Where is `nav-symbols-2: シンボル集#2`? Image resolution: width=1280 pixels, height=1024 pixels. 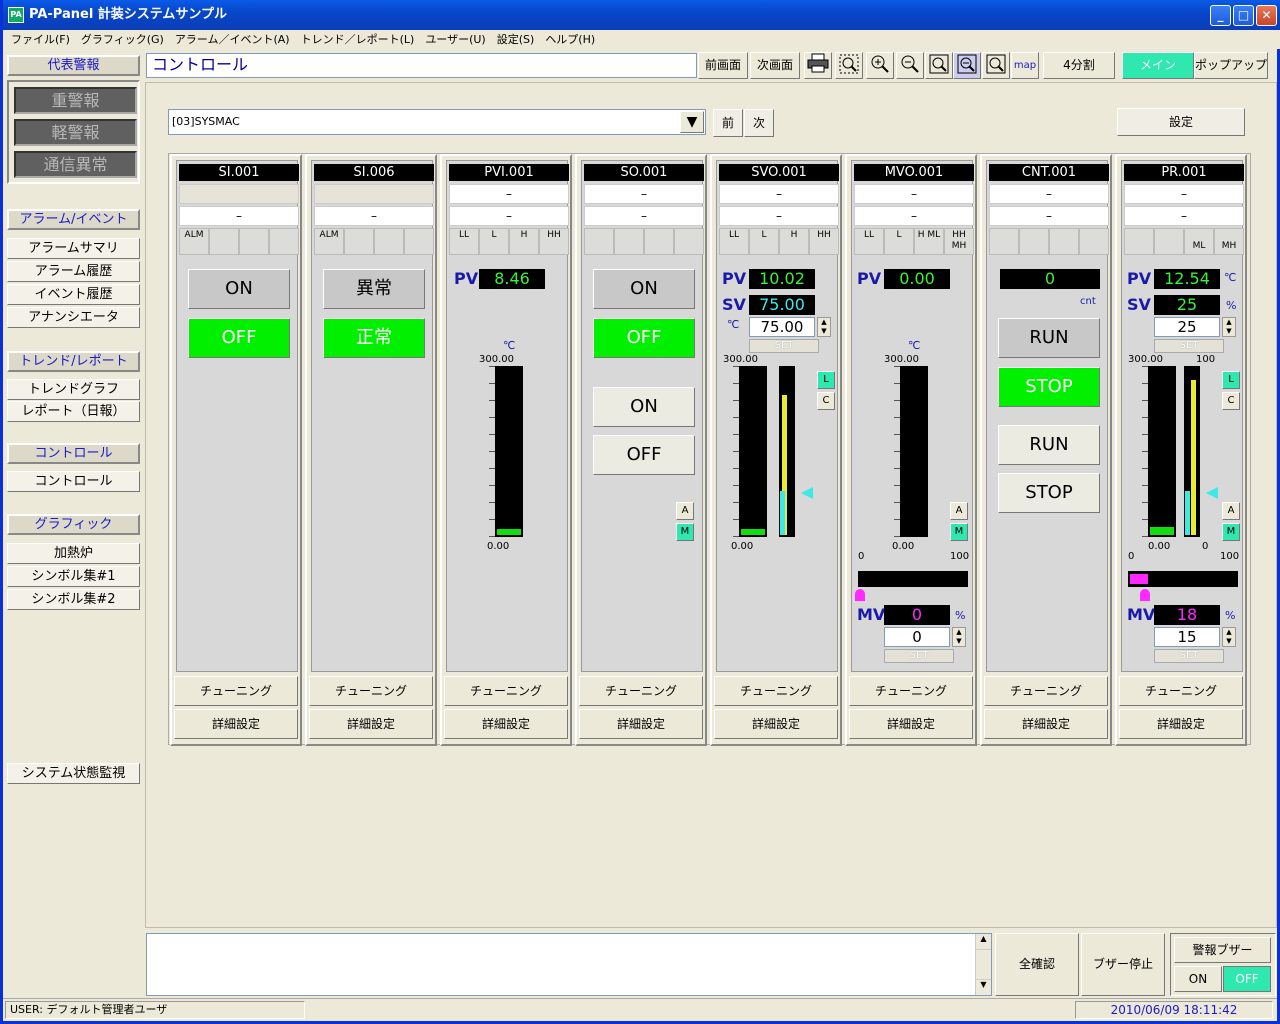 nav-symbols-2: シンボル集#2 is located at coordinates (73, 599).